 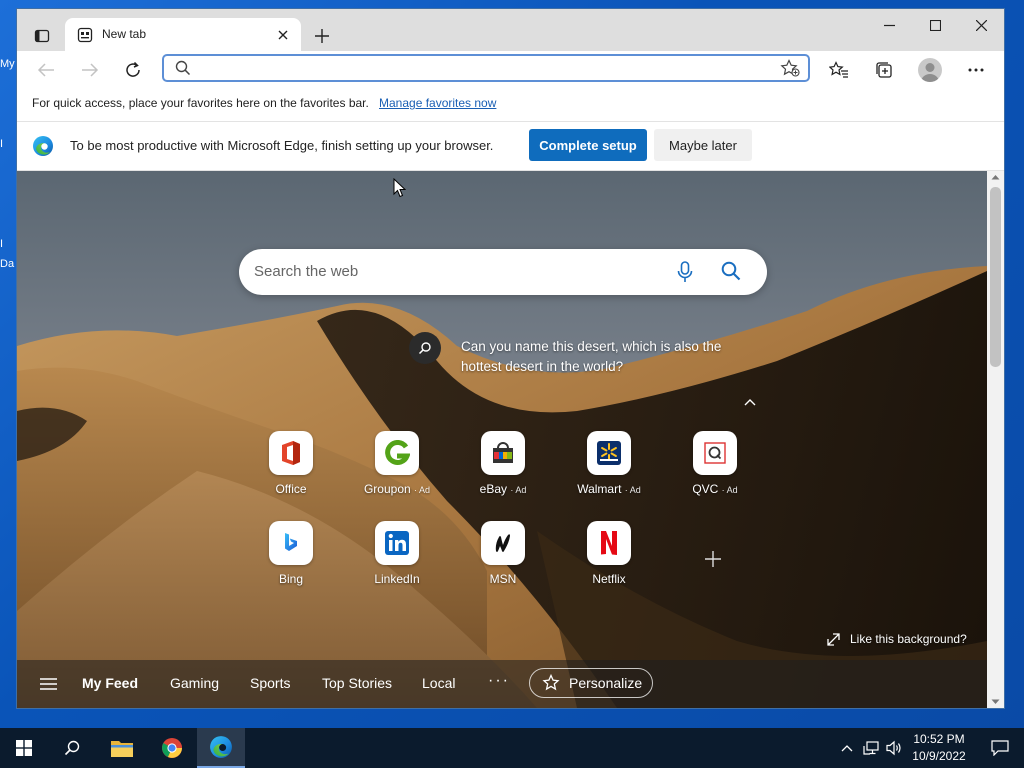 What do you see at coordinates (357, 683) in the screenshot?
I see `feed-tab-top-stories: Top Stories` at bounding box center [357, 683].